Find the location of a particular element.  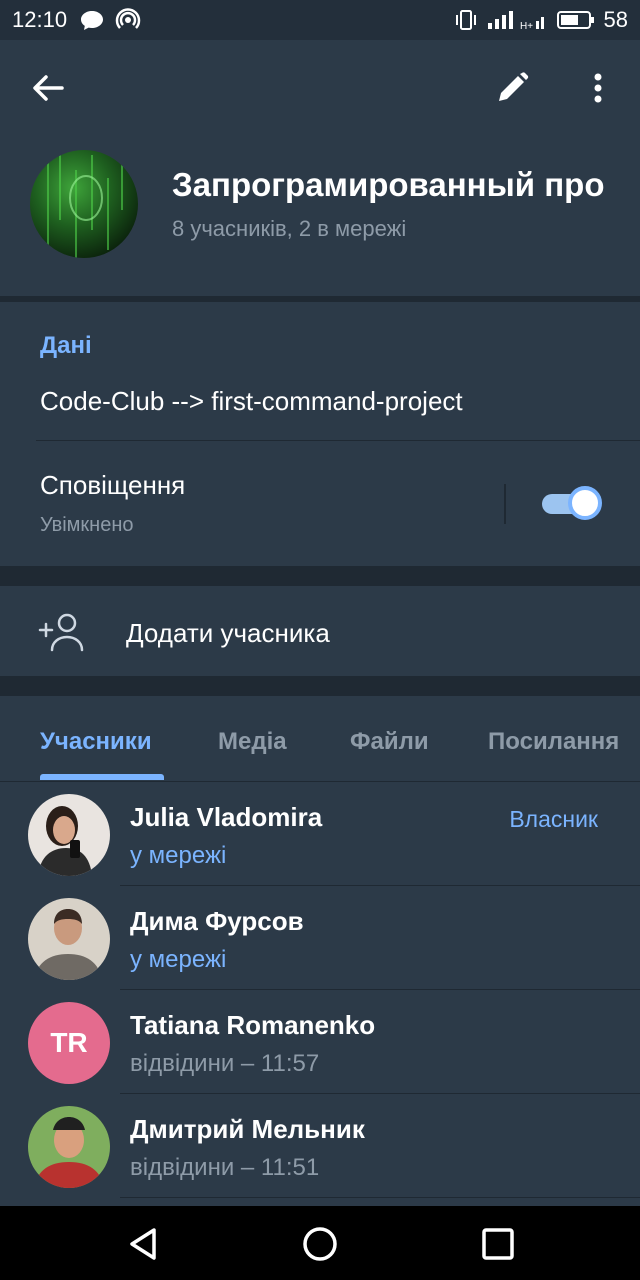

group-description: Code-Club --> first-command-project is located at coordinates (251, 401).